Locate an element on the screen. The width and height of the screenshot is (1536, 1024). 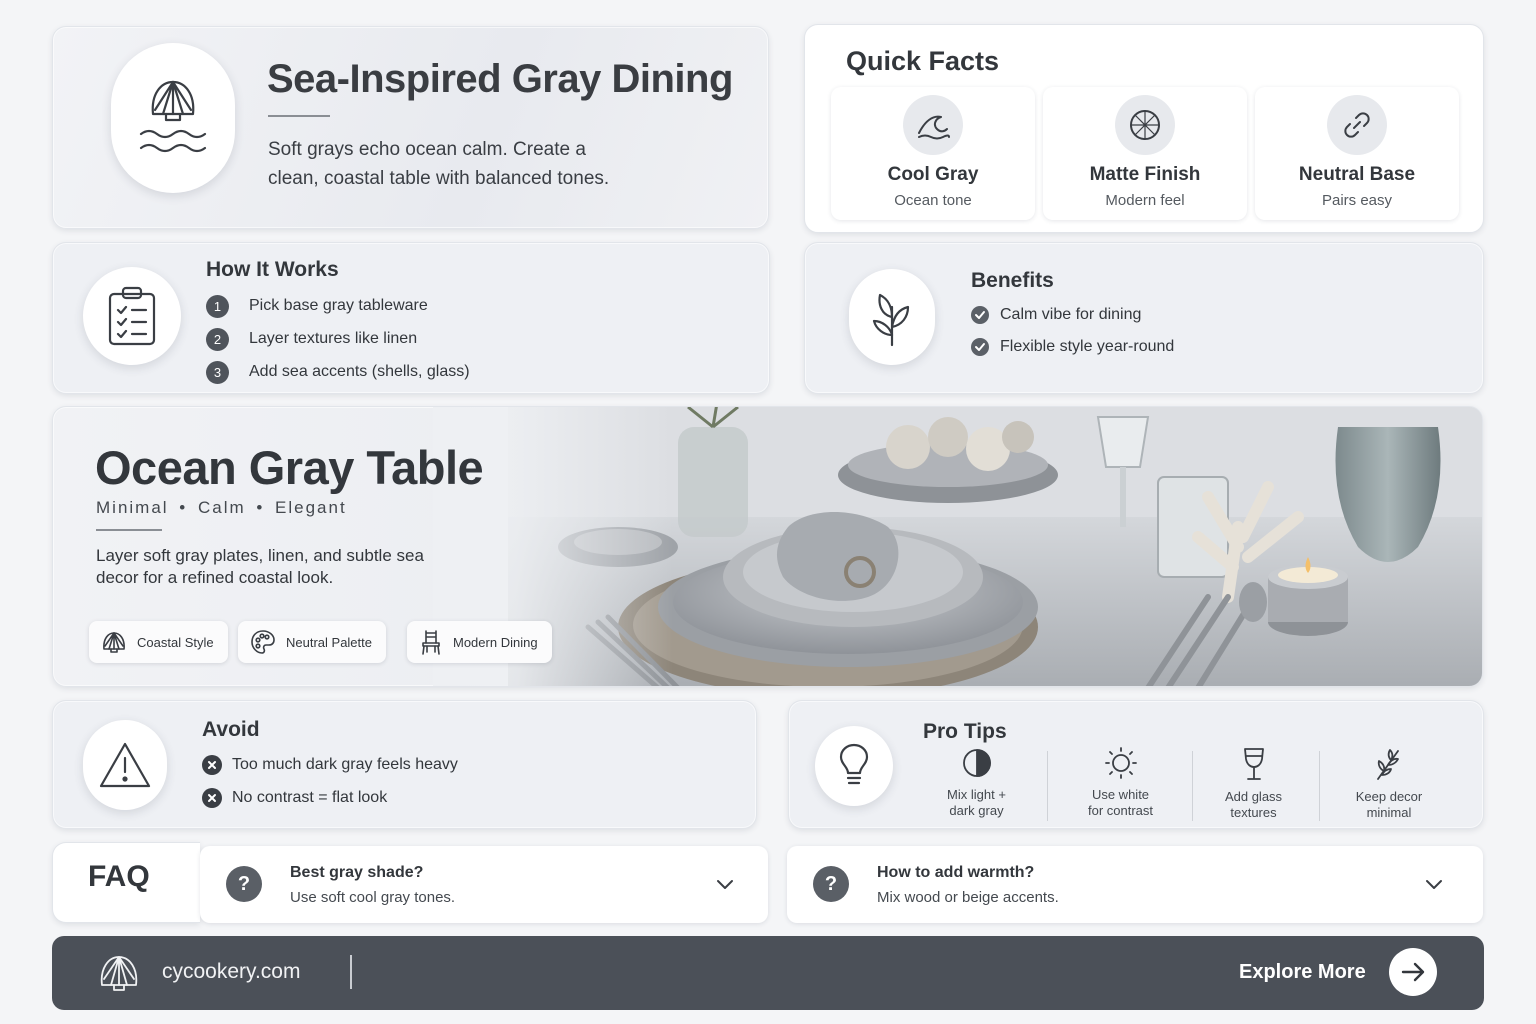
fact-matte-finish: Matte Finish Modern feel is located at coordinates (1145, 153).